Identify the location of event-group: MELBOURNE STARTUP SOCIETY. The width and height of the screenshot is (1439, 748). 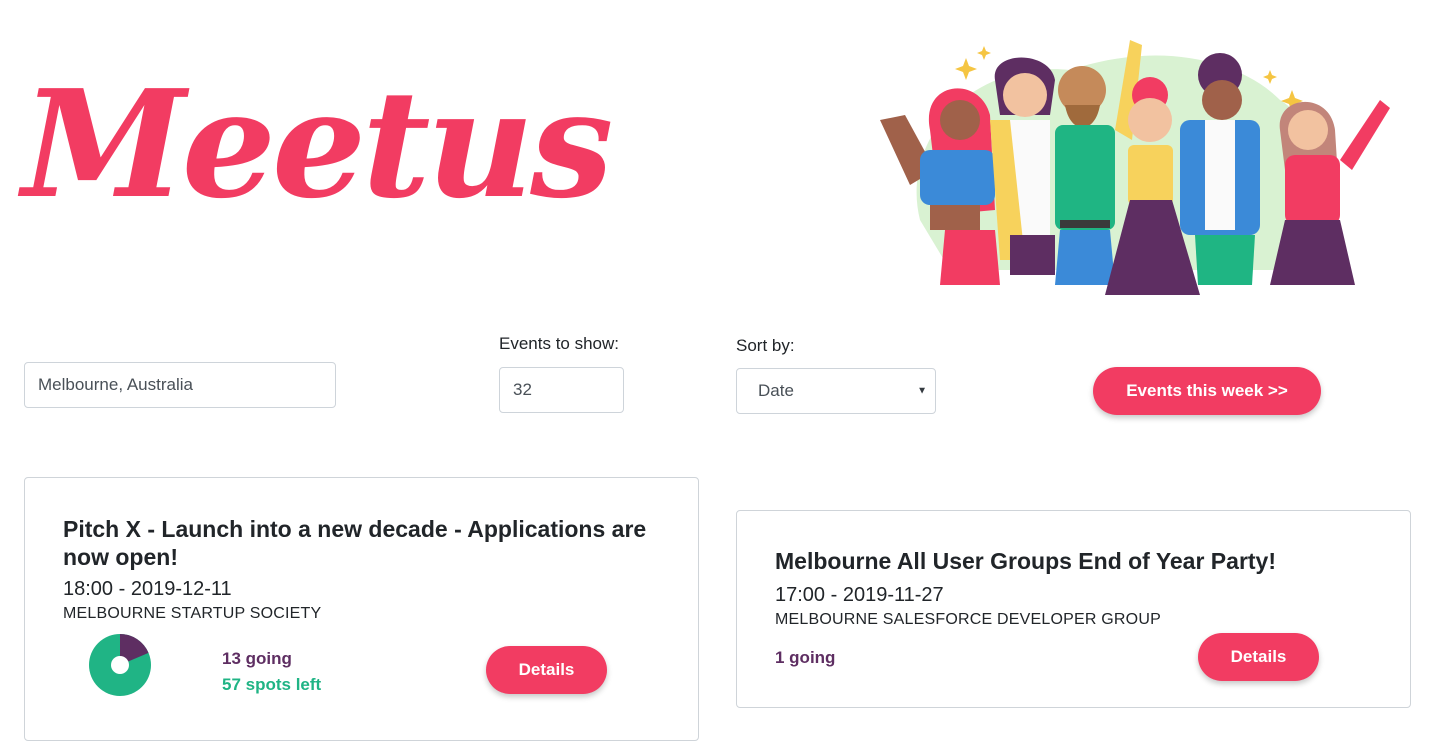
(192, 613).